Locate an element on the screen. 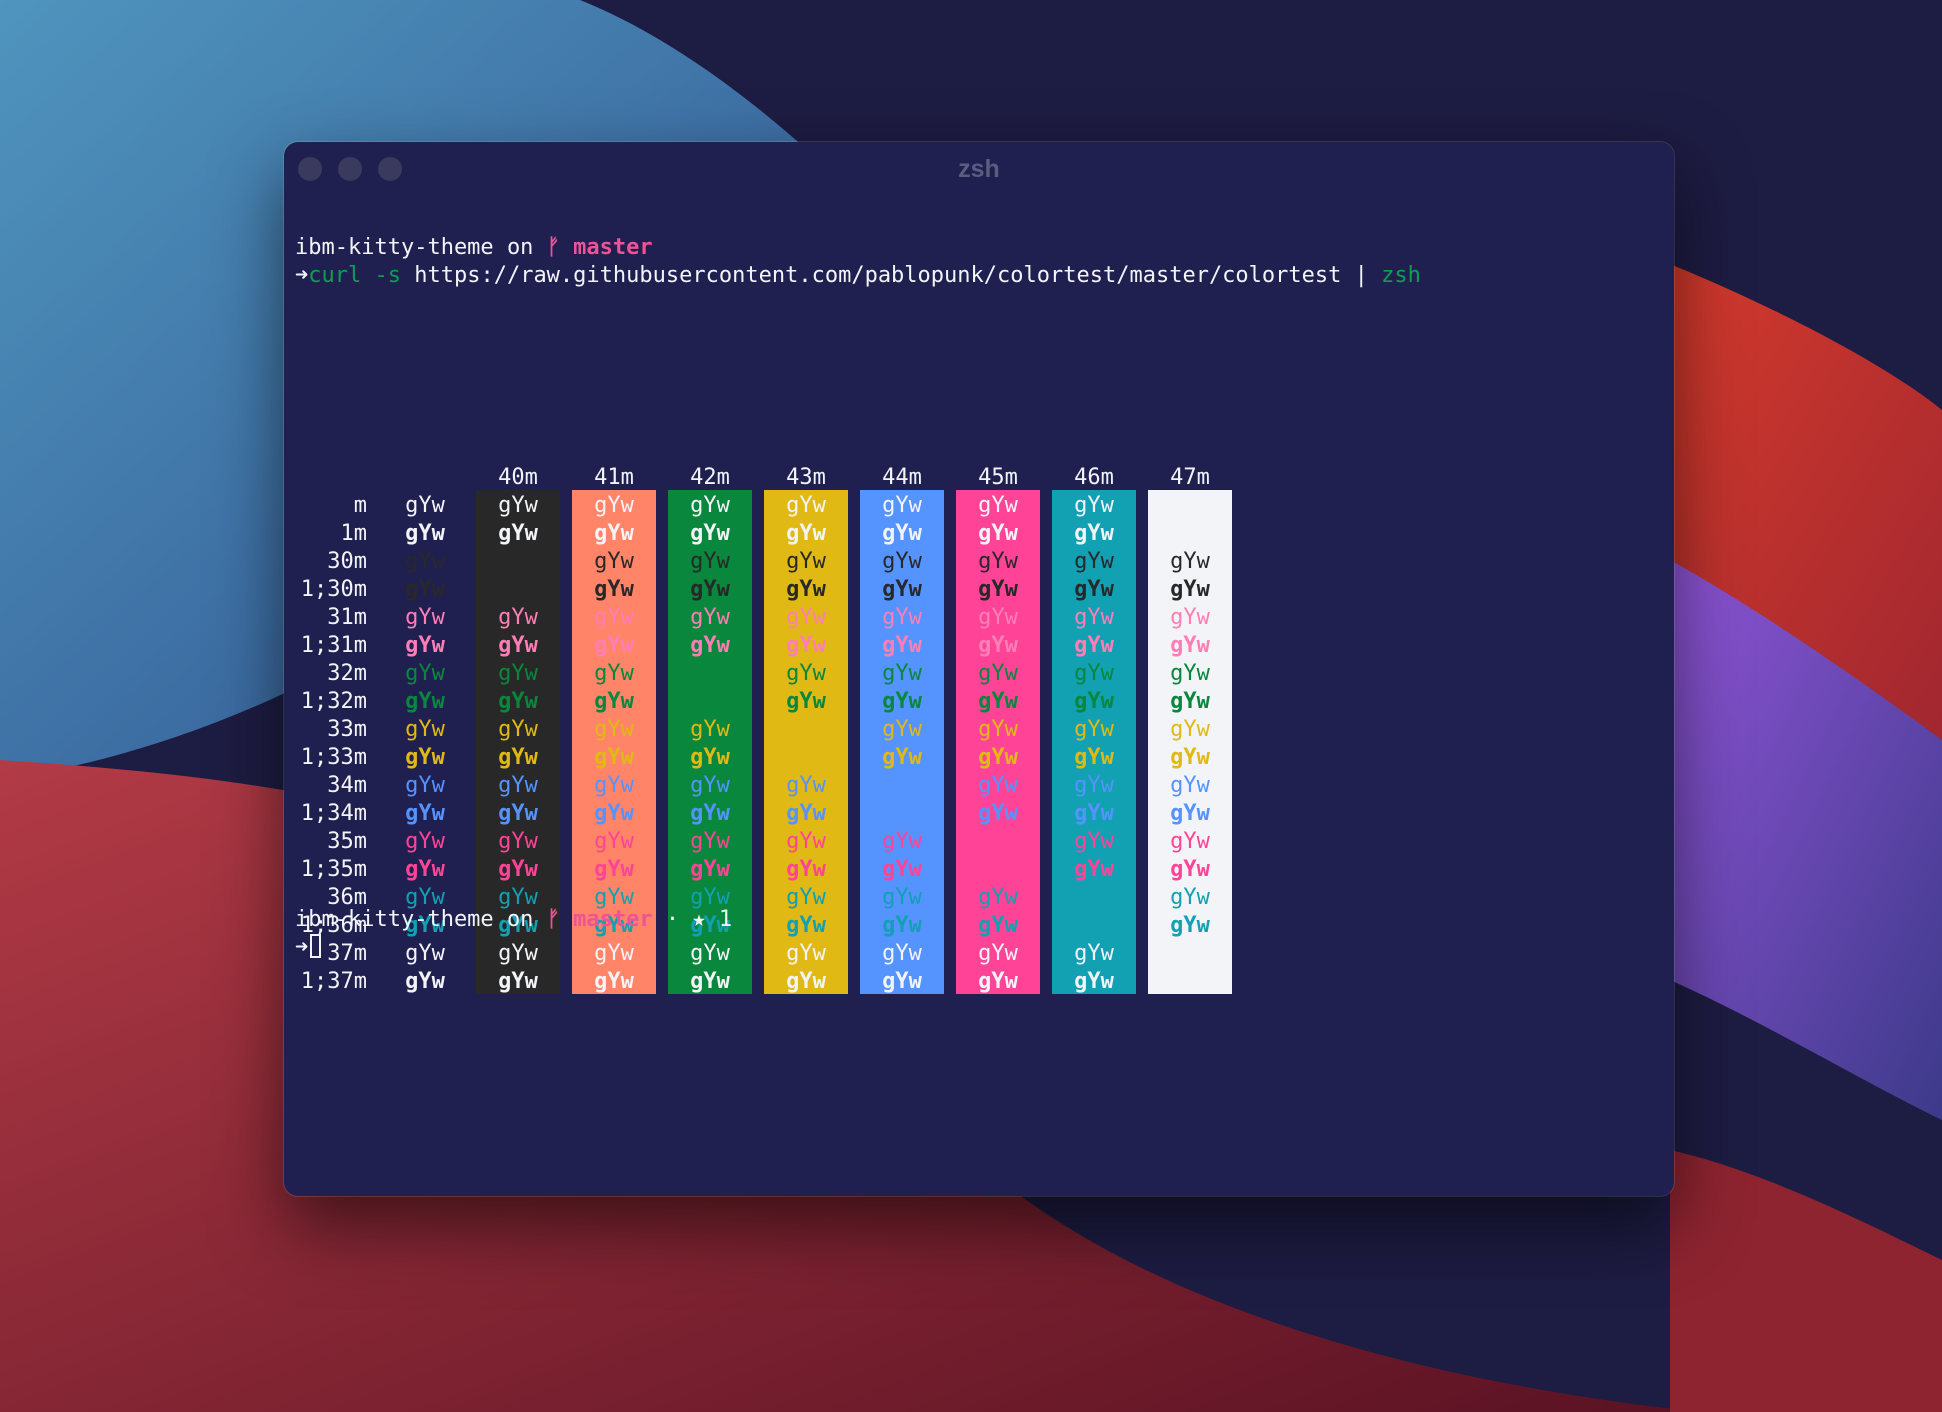 Image resolution: width=1942 pixels, height=1412 pixels. row-label: 1;35m is located at coordinates (333, 869).